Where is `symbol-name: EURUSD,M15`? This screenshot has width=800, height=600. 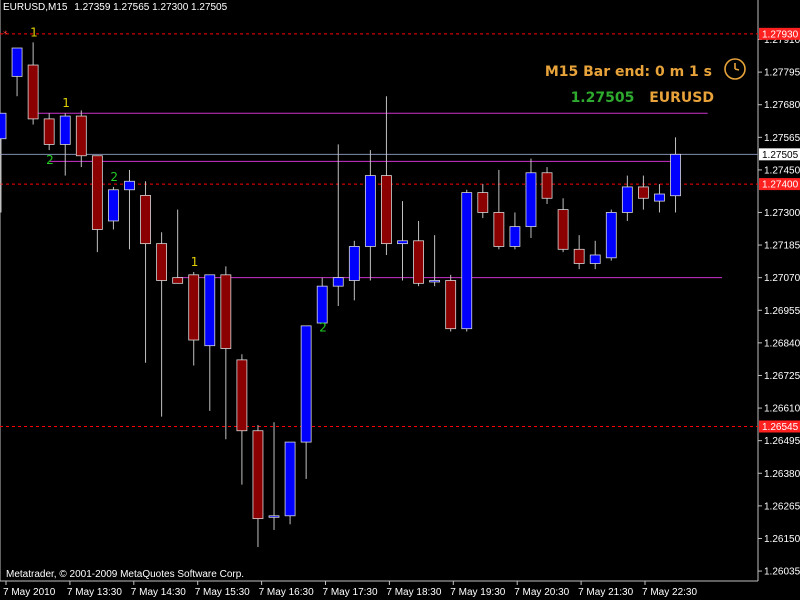 symbol-name: EURUSD,M15 is located at coordinates (35, 7).